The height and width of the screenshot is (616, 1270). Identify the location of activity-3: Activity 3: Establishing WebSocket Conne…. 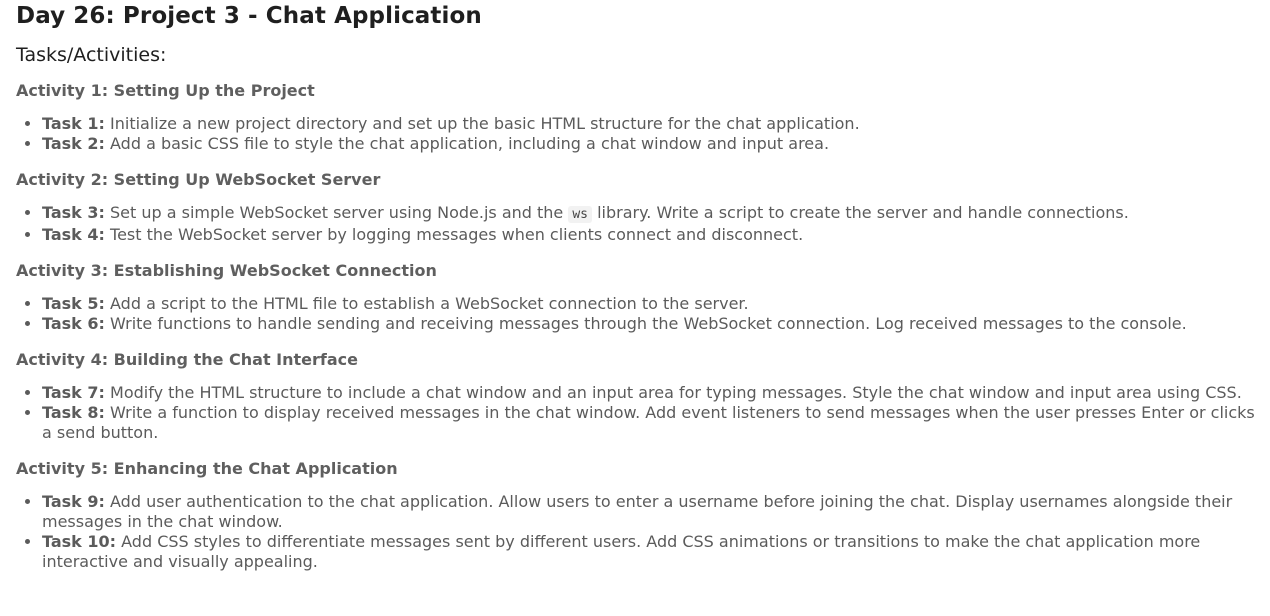
(636, 297).